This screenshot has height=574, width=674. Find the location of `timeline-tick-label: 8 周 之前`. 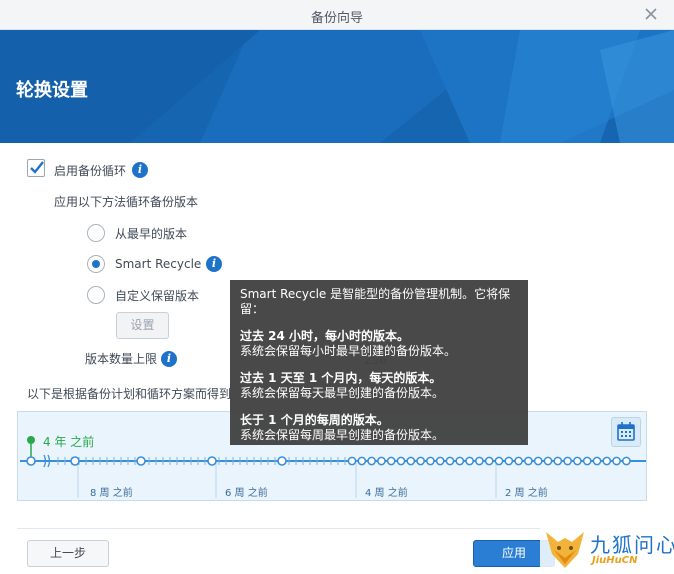

timeline-tick-label: 8 周 之前 is located at coordinates (111, 493).